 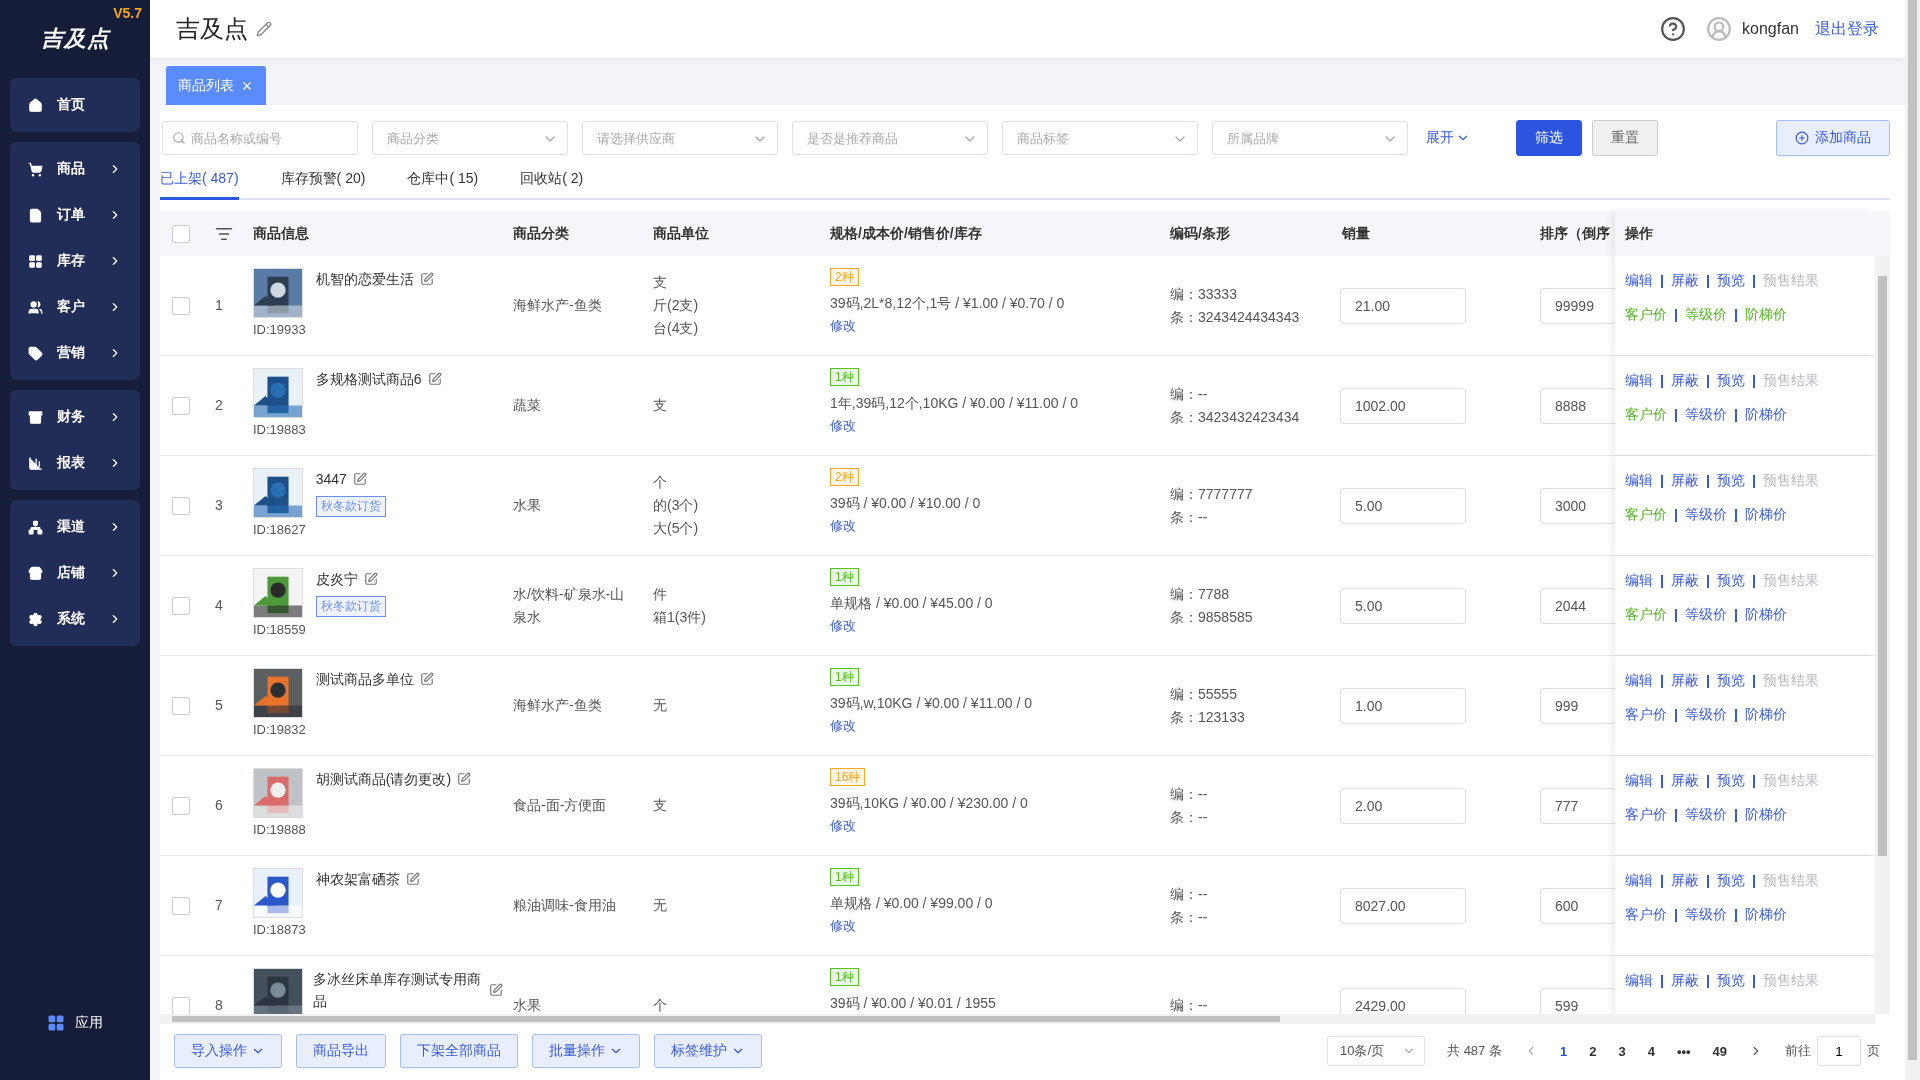 What do you see at coordinates (1577, 405) in the screenshot?
I see `sort-field: 8888` at bounding box center [1577, 405].